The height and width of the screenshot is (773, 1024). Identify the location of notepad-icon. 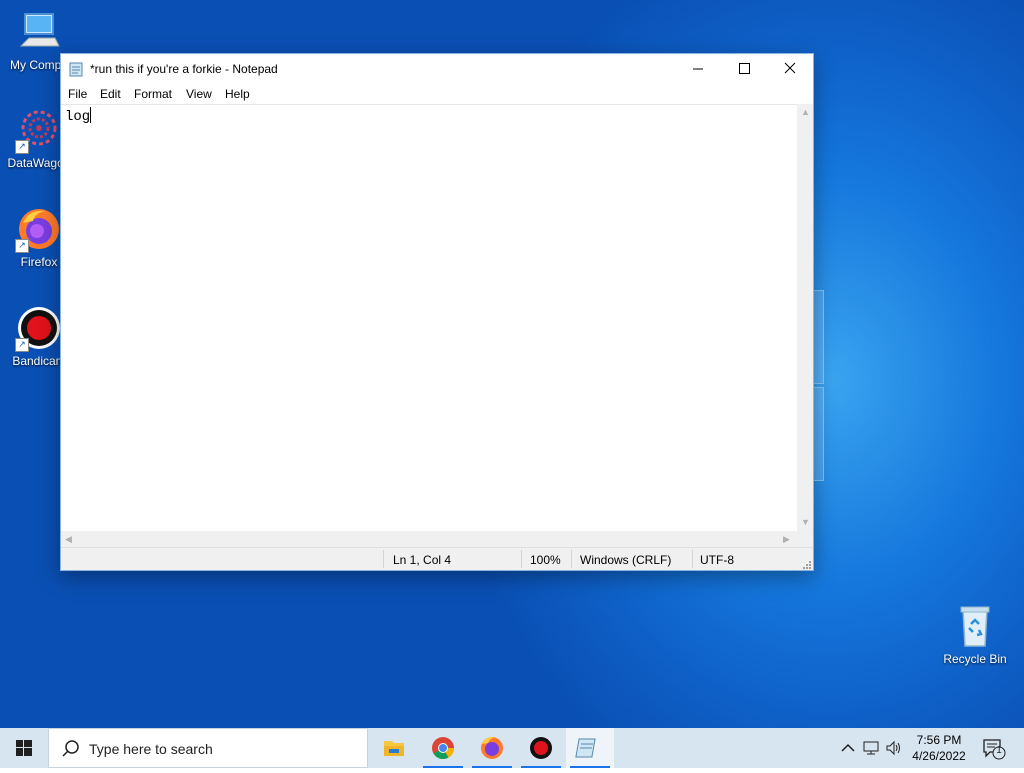
(585, 748).